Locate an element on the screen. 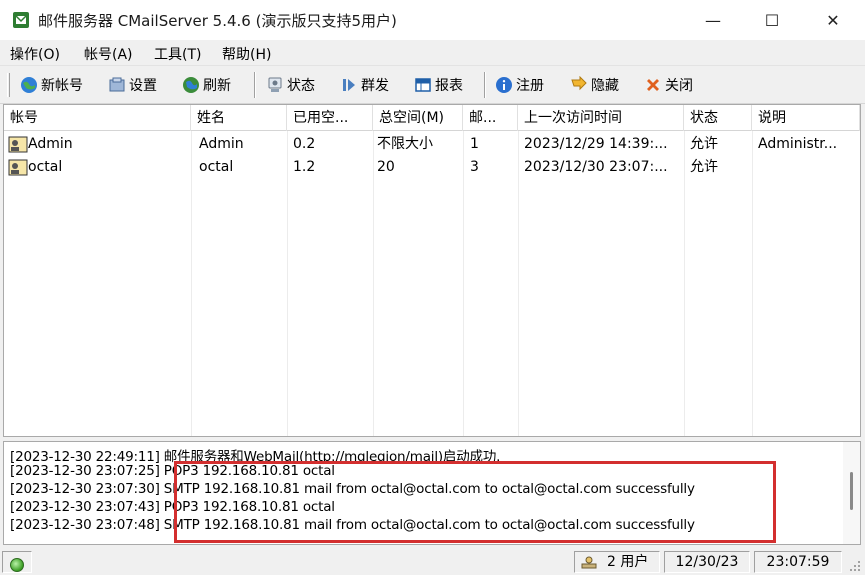 The image size is (865, 575). new-account-label: 新帐号 is located at coordinates (62, 86).